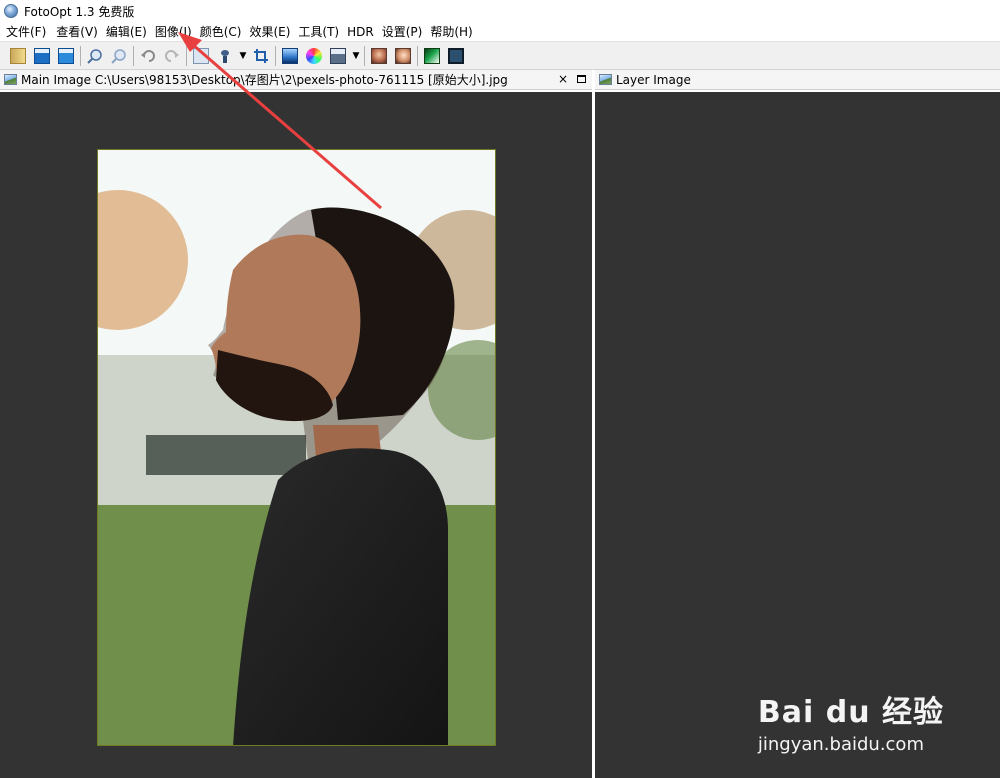 The image size is (1000, 778). What do you see at coordinates (79, 11) in the screenshot?
I see `window-title: FotoOpt 1.3 免费版` at bounding box center [79, 11].